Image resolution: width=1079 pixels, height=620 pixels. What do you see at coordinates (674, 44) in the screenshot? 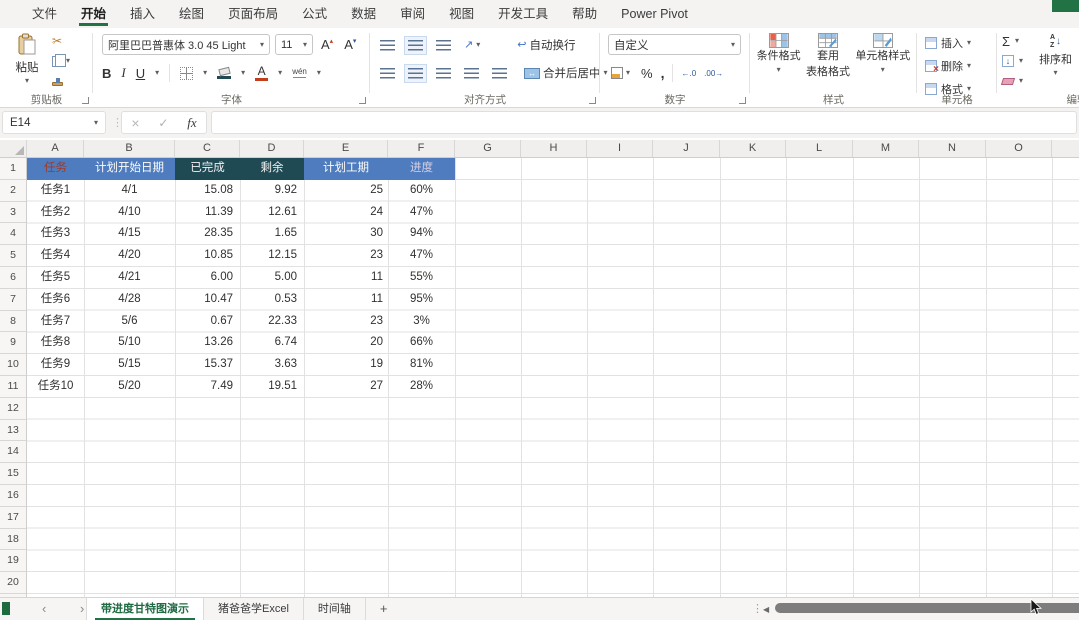
I see `number-format-select: 自定义 ▾` at bounding box center [674, 44].